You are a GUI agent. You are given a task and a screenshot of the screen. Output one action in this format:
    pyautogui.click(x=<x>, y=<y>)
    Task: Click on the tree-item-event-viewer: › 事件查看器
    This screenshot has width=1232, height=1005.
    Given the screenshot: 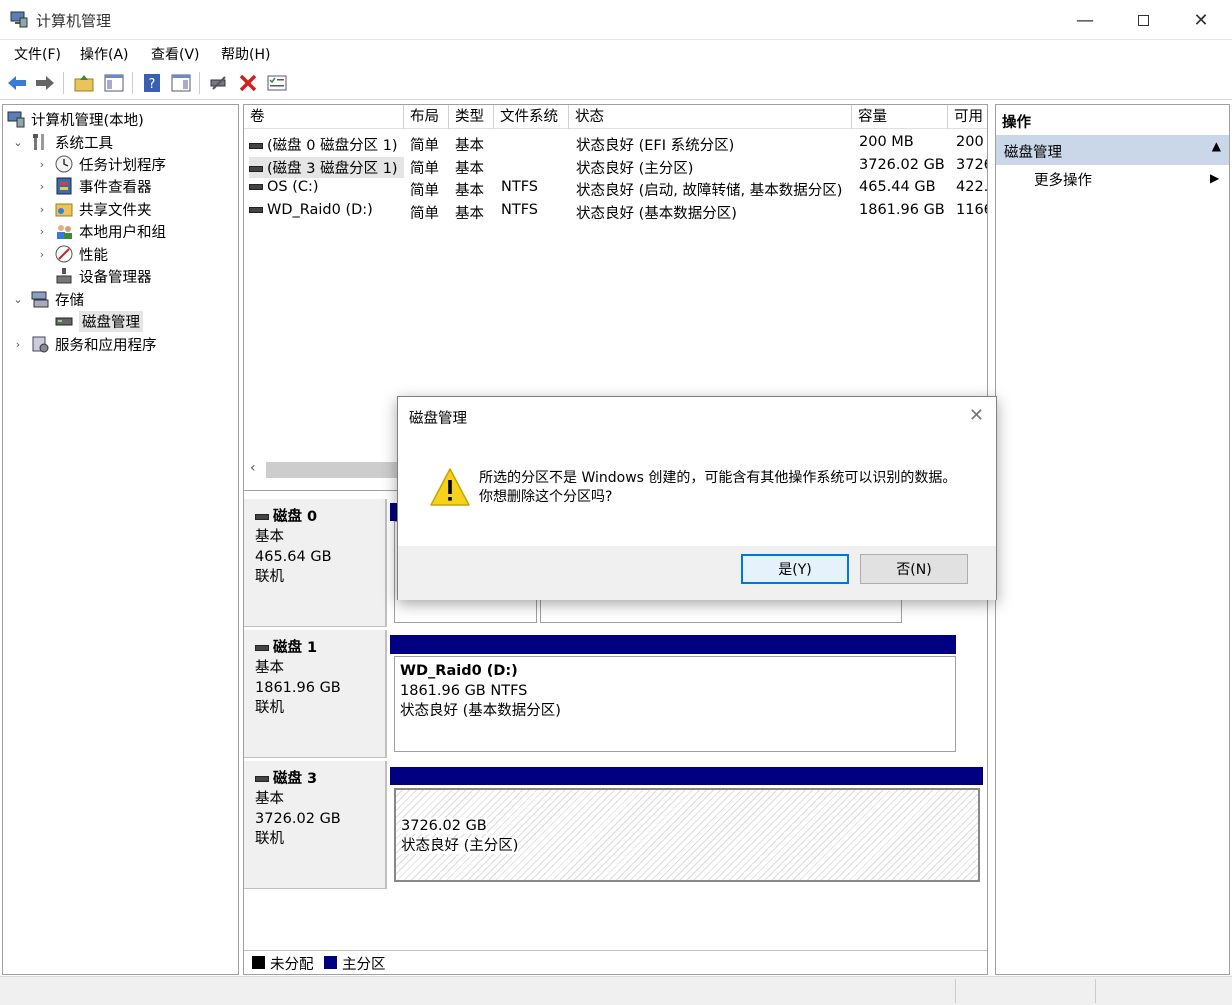 What is the action you would take?
    pyautogui.click(x=93, y=186)
    